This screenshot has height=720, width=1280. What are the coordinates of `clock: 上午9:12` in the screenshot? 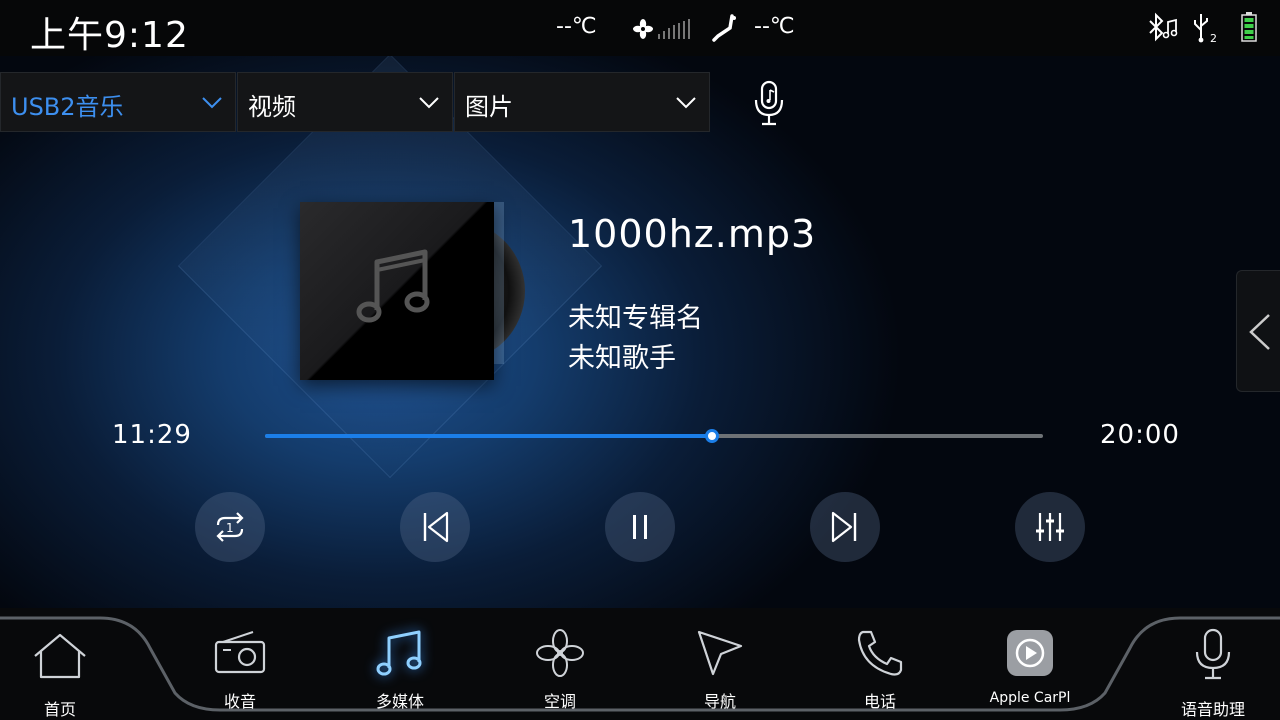 It's located at (109, 35).